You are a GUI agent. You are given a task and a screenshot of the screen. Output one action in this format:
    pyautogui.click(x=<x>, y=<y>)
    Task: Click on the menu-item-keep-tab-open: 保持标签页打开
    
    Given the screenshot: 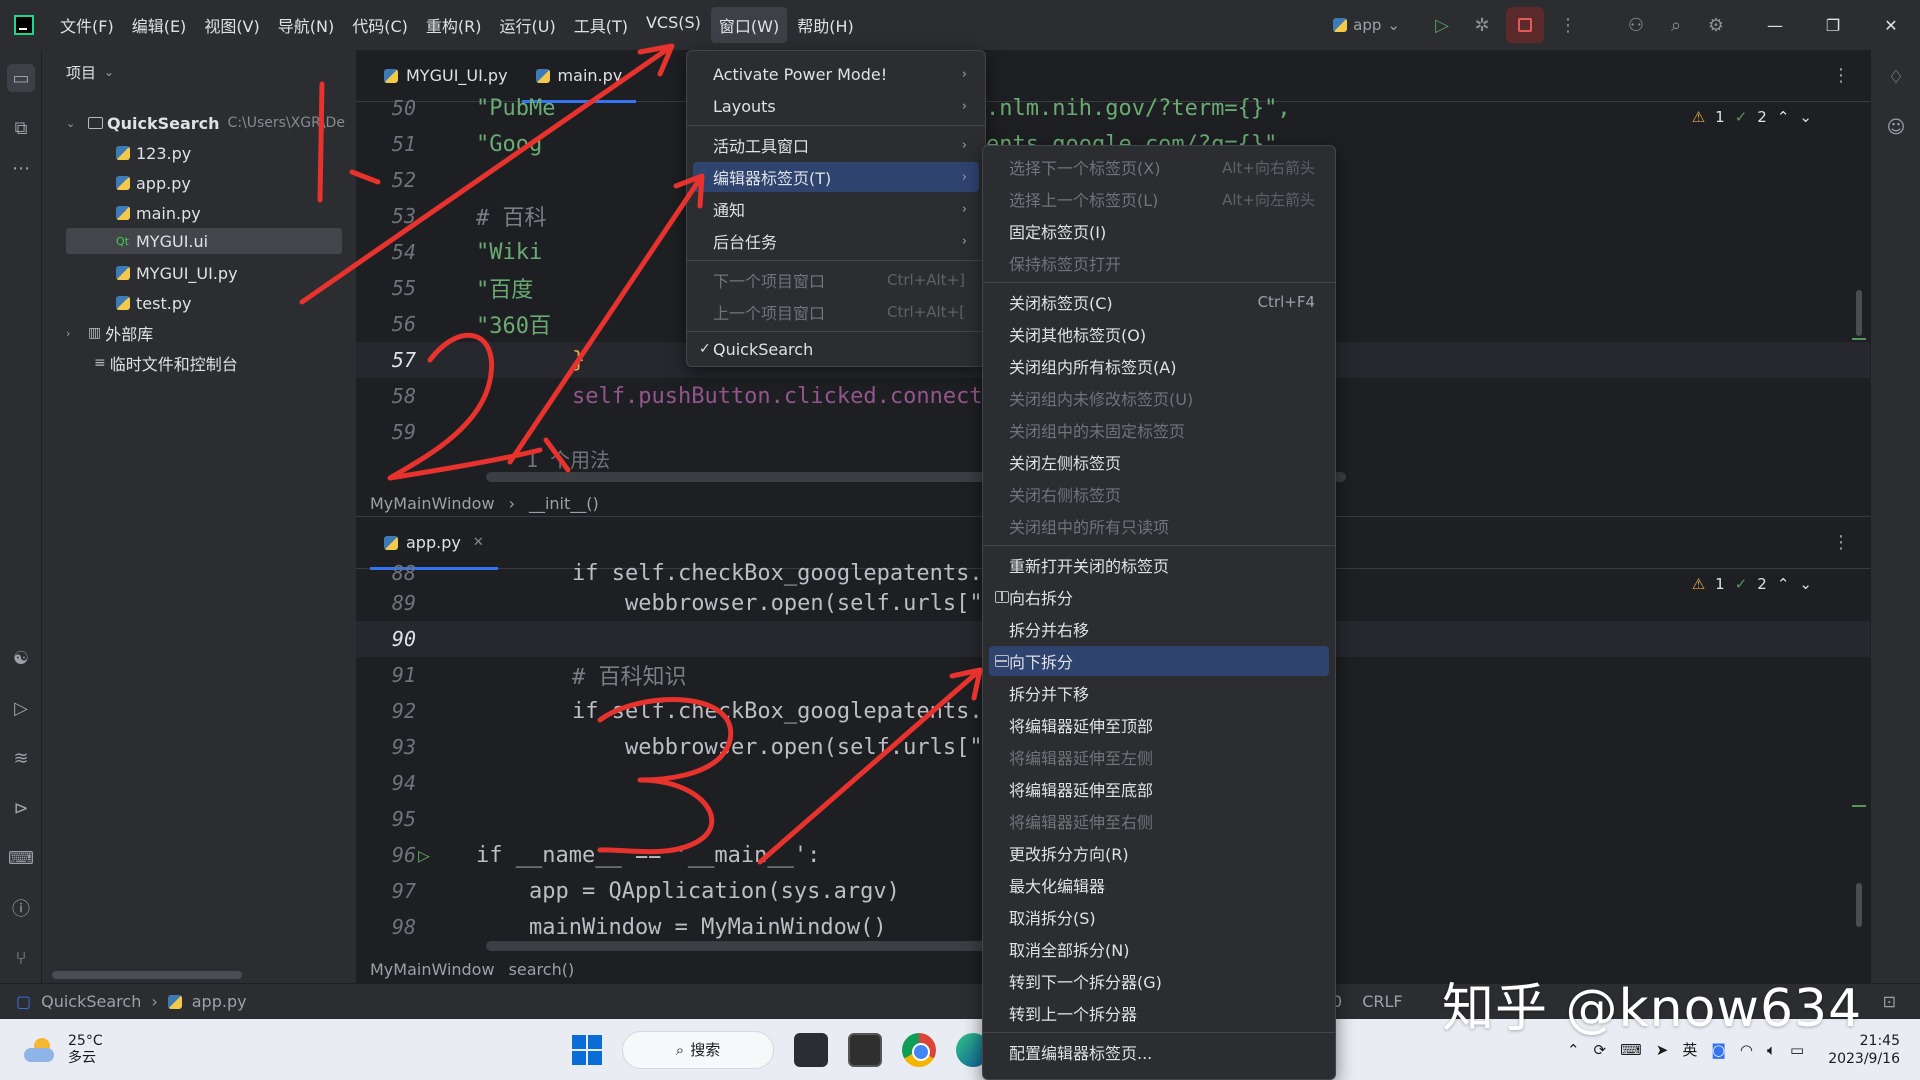 What is the action you would take?
    pyautogui.click(x=1159, y=263)
    